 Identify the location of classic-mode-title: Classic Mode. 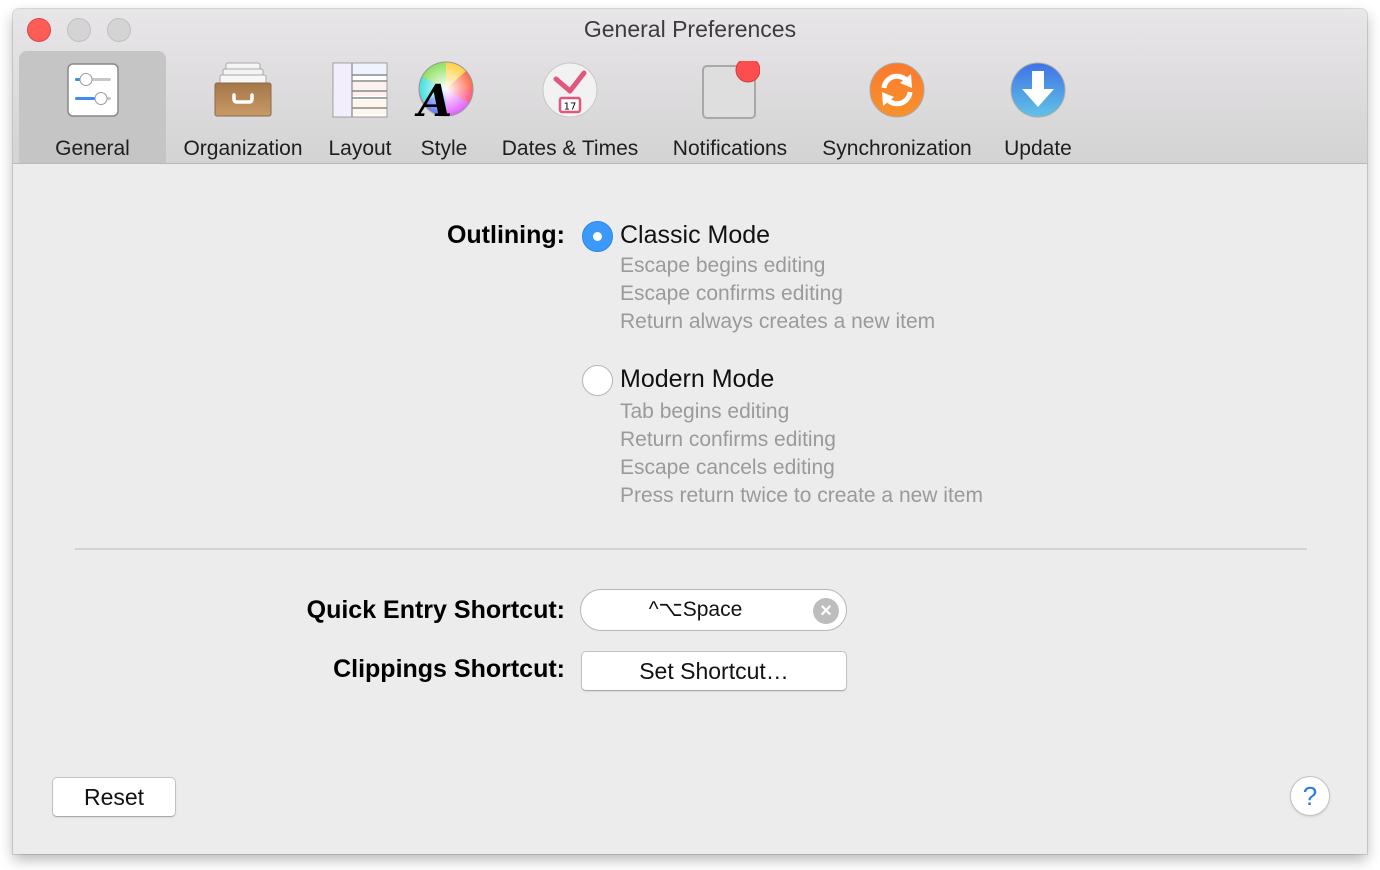
(695, 235).